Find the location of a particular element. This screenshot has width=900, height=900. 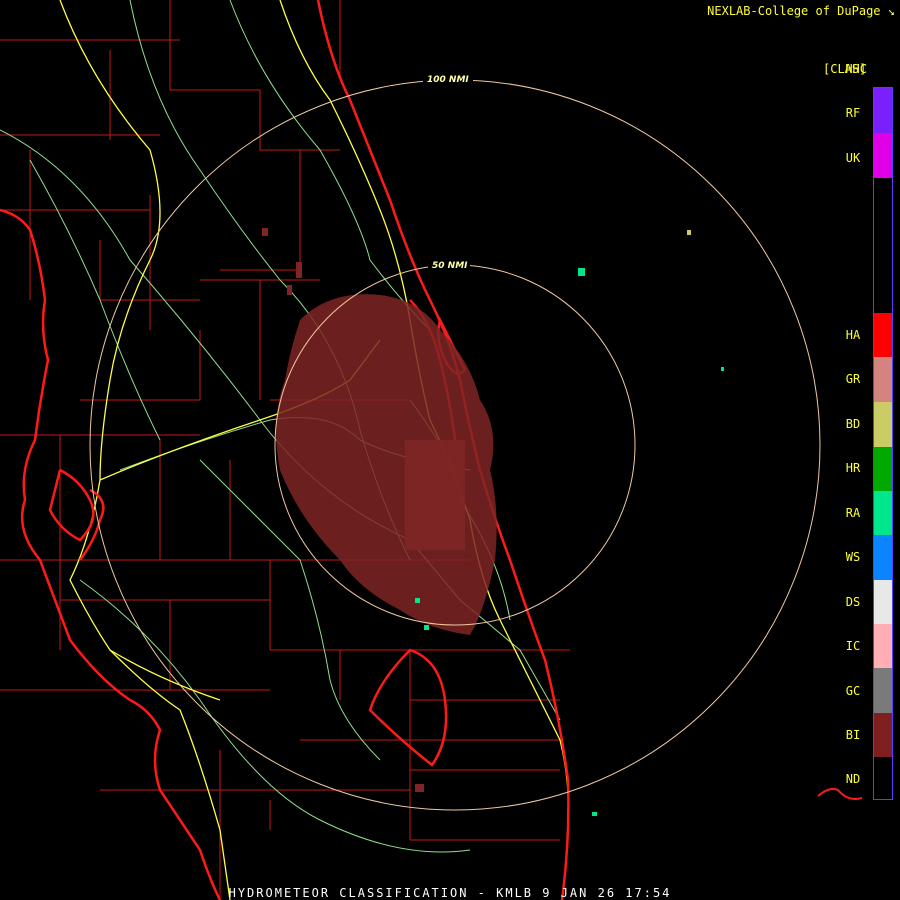

legend-label-rf: RF is located at coordinates (853, 113).